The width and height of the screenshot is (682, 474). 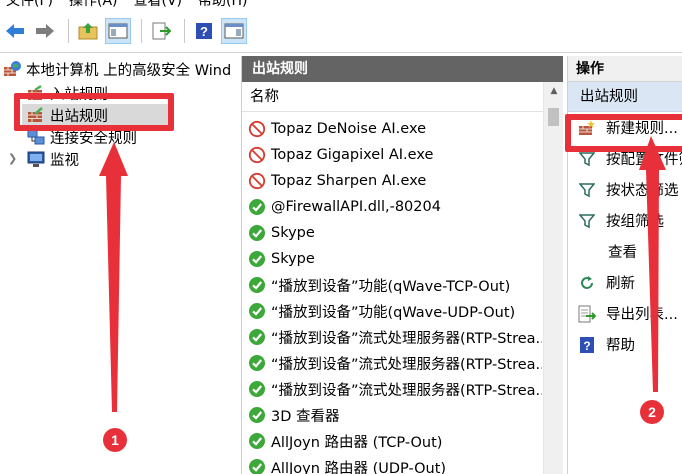 I want to click on actions-title: 操作, so click(x=625, y=69).